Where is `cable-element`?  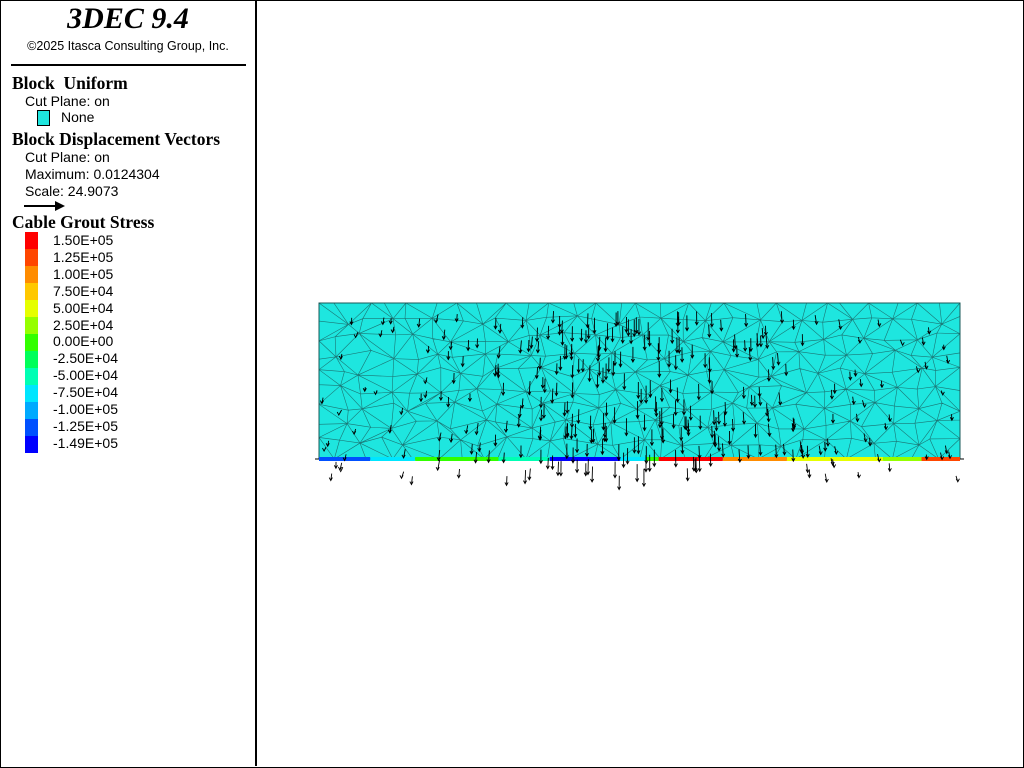 cable-element is located at coordinates (639, 459).